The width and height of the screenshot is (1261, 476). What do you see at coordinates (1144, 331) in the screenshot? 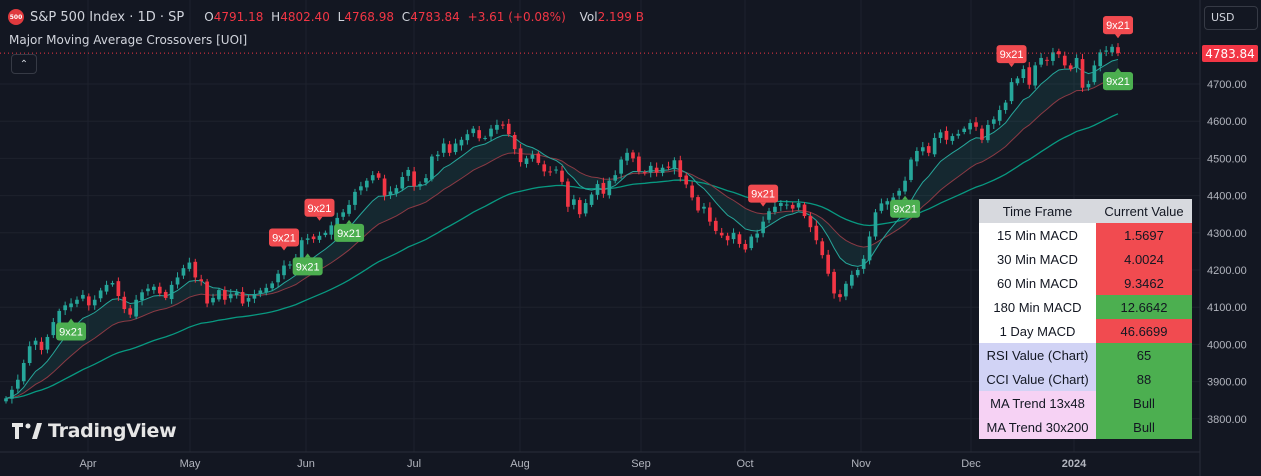
I see `row-value: 46.6699` at bounding box center [1144, 331].